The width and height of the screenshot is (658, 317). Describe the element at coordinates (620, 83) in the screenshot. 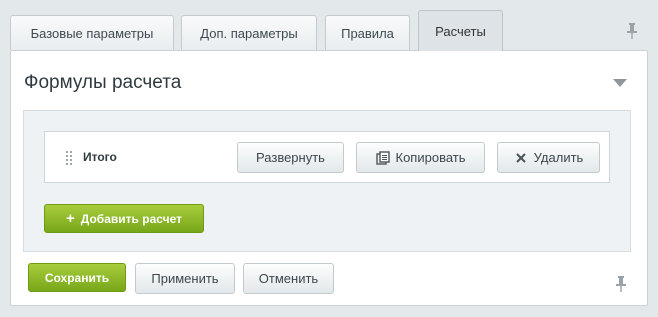

I see `triangle-down-icon` at that location.